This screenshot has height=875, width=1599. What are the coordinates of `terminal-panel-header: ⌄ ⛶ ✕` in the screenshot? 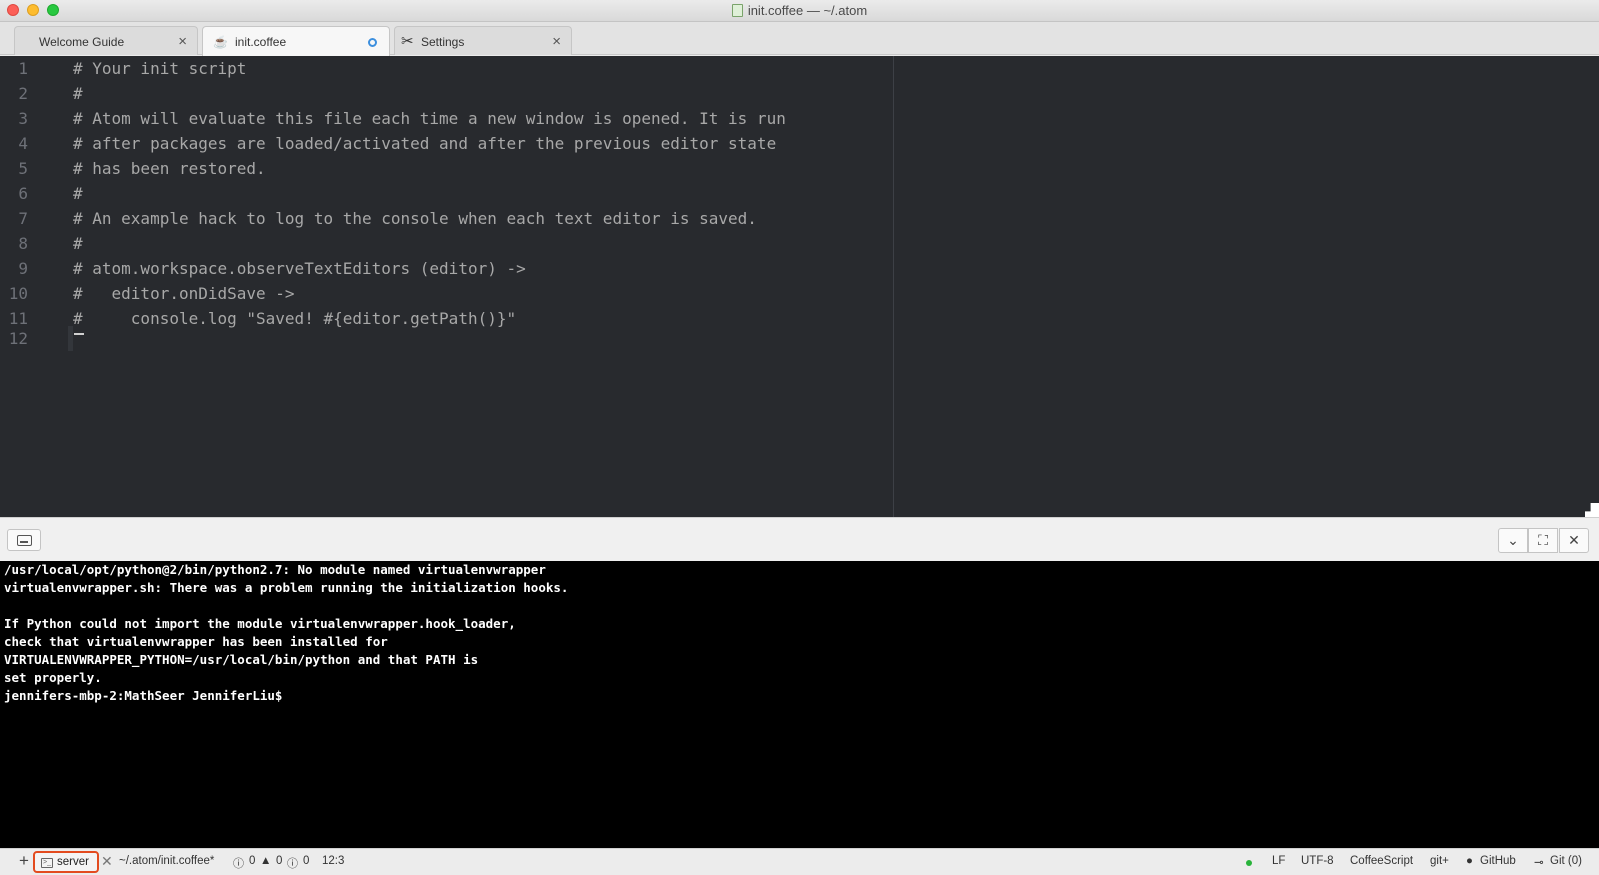 It's located at (799, 539).